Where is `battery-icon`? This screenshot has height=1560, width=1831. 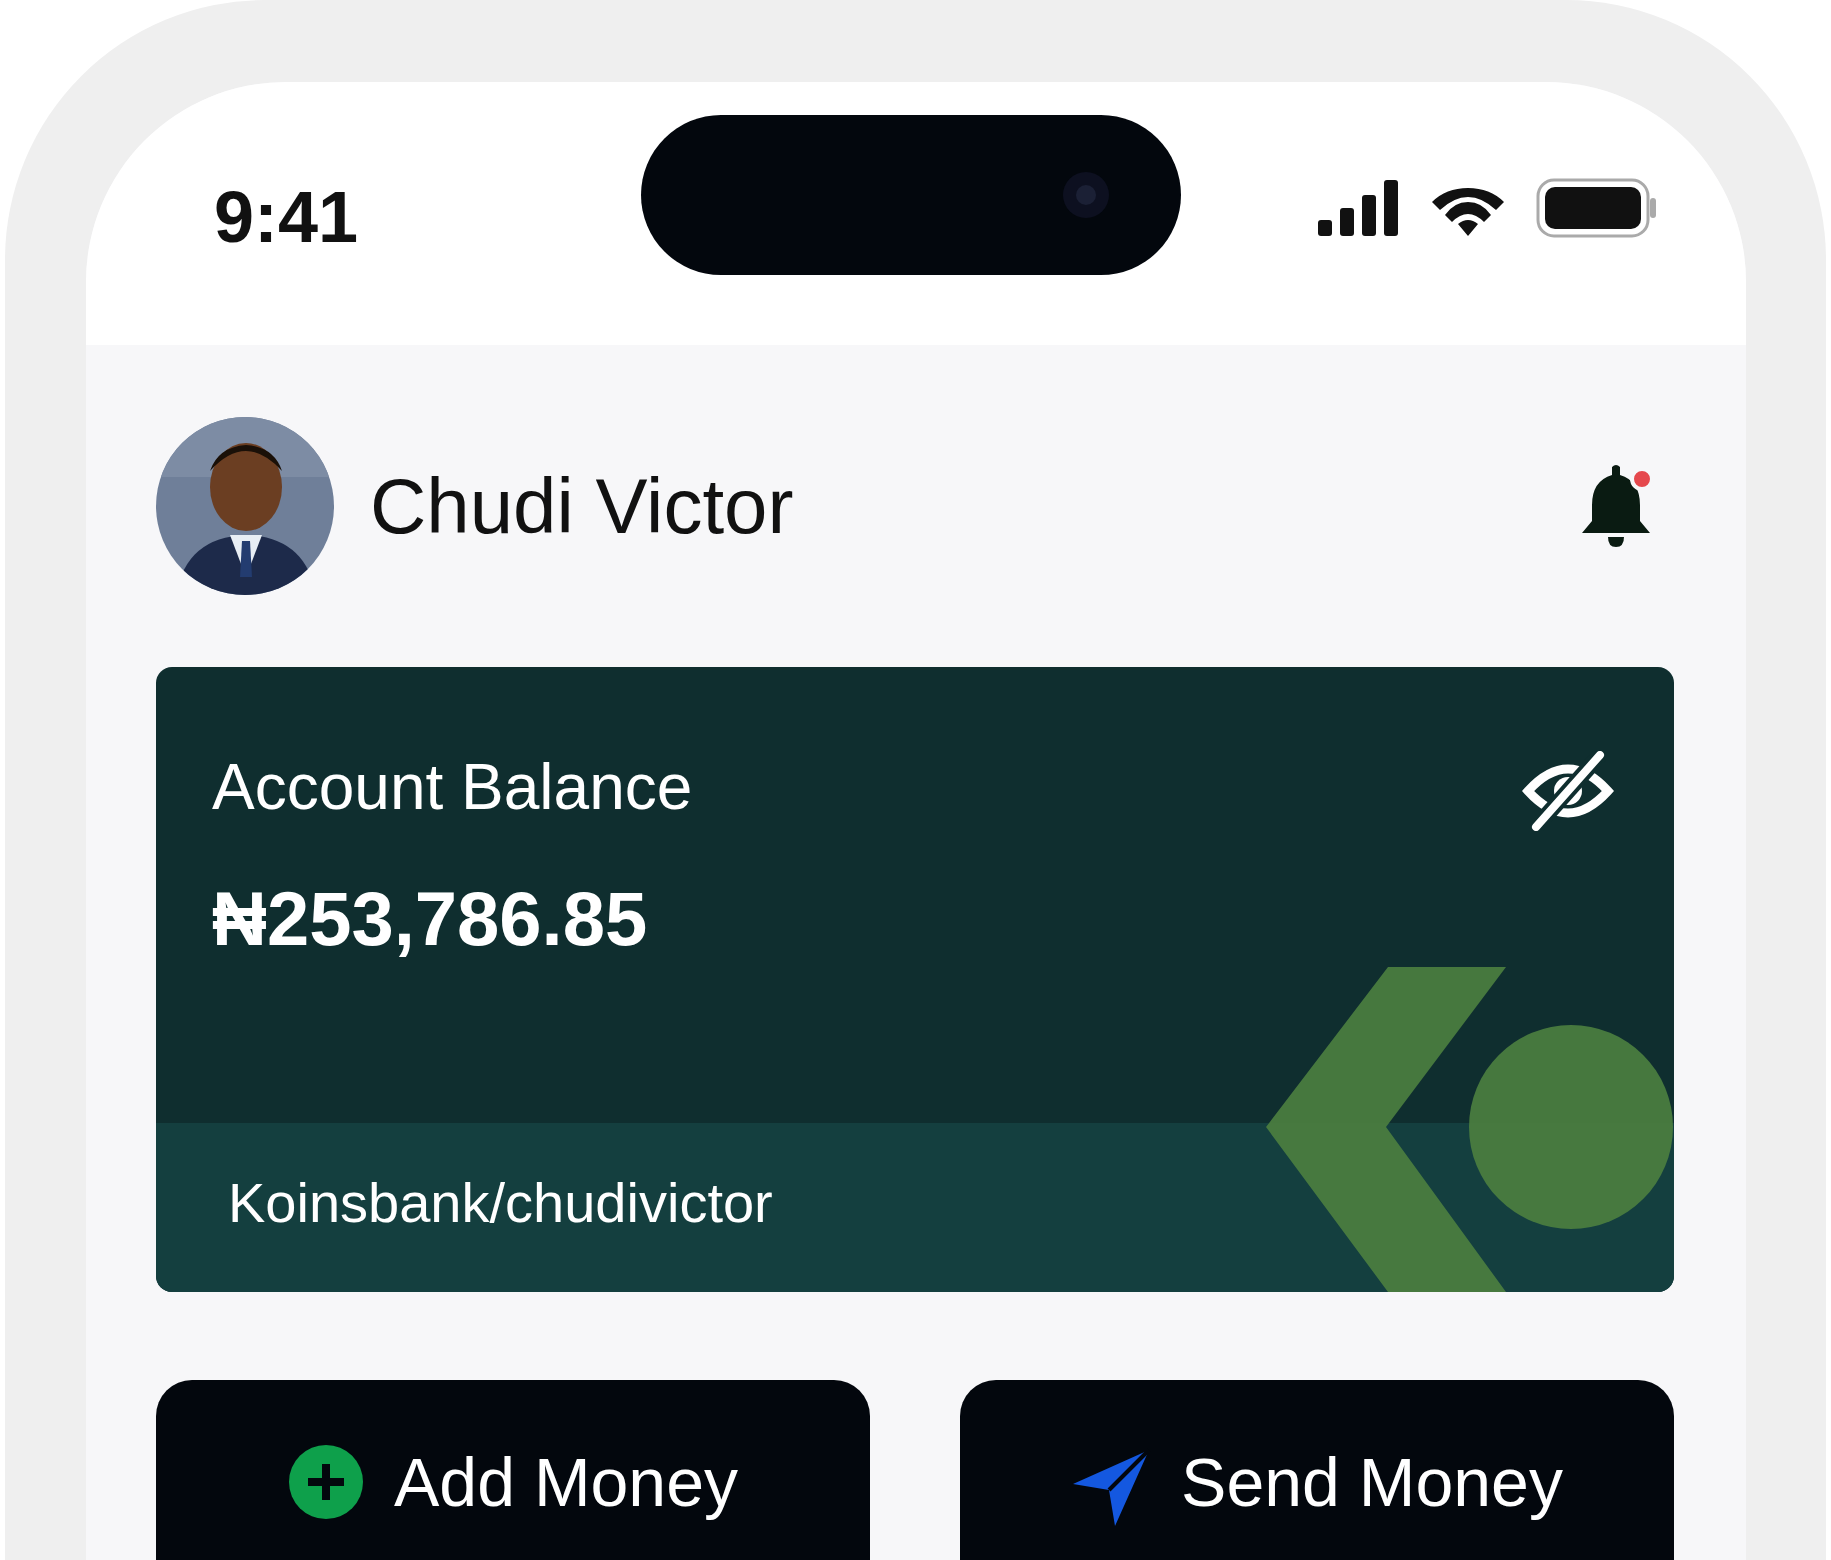 battery-icon is located at coordinates (1597, 207).